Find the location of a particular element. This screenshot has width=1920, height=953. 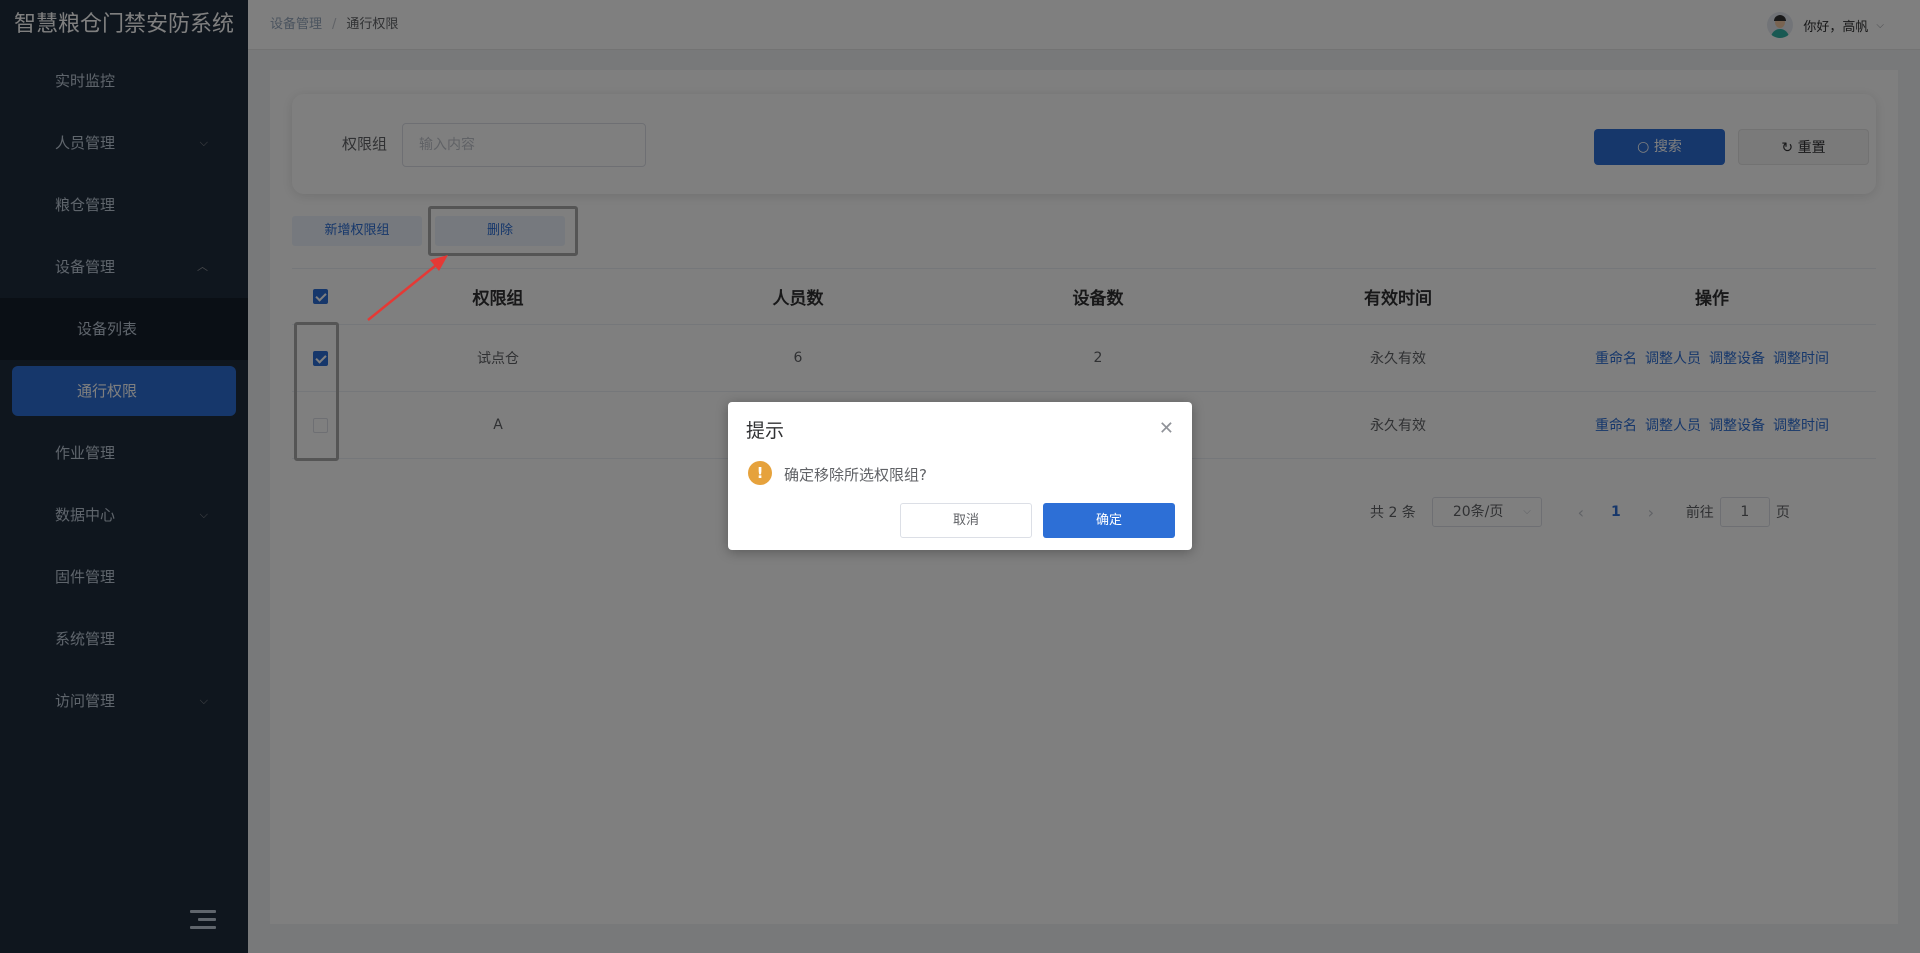

dialog-message: 确定移除所选权限组? is located at coordinates (855, 475).